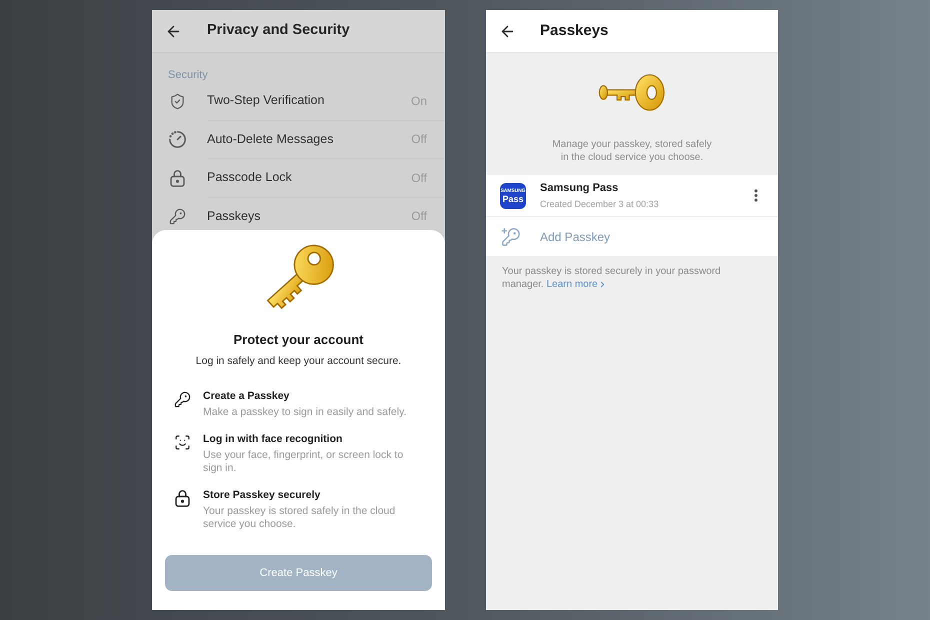 The width and height of the screenshot is (930, 620). What do you see at coordinates (265, 100) in the screenshot?
I see `setting-label: Two-Step Verification` at bounding box center [265, 100].